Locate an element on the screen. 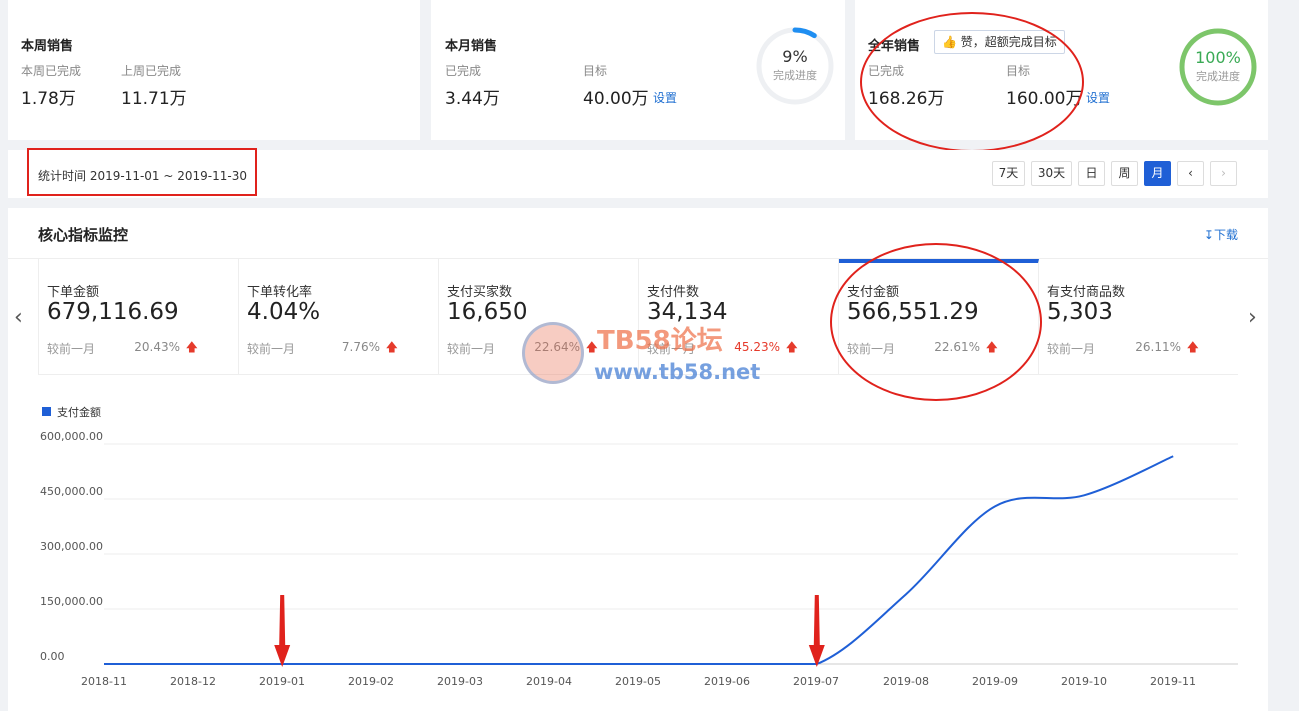 The height and width of the screenshot is (711, 1299). x-tick-label: 2019-10 is located at coordinates (1084, 681).